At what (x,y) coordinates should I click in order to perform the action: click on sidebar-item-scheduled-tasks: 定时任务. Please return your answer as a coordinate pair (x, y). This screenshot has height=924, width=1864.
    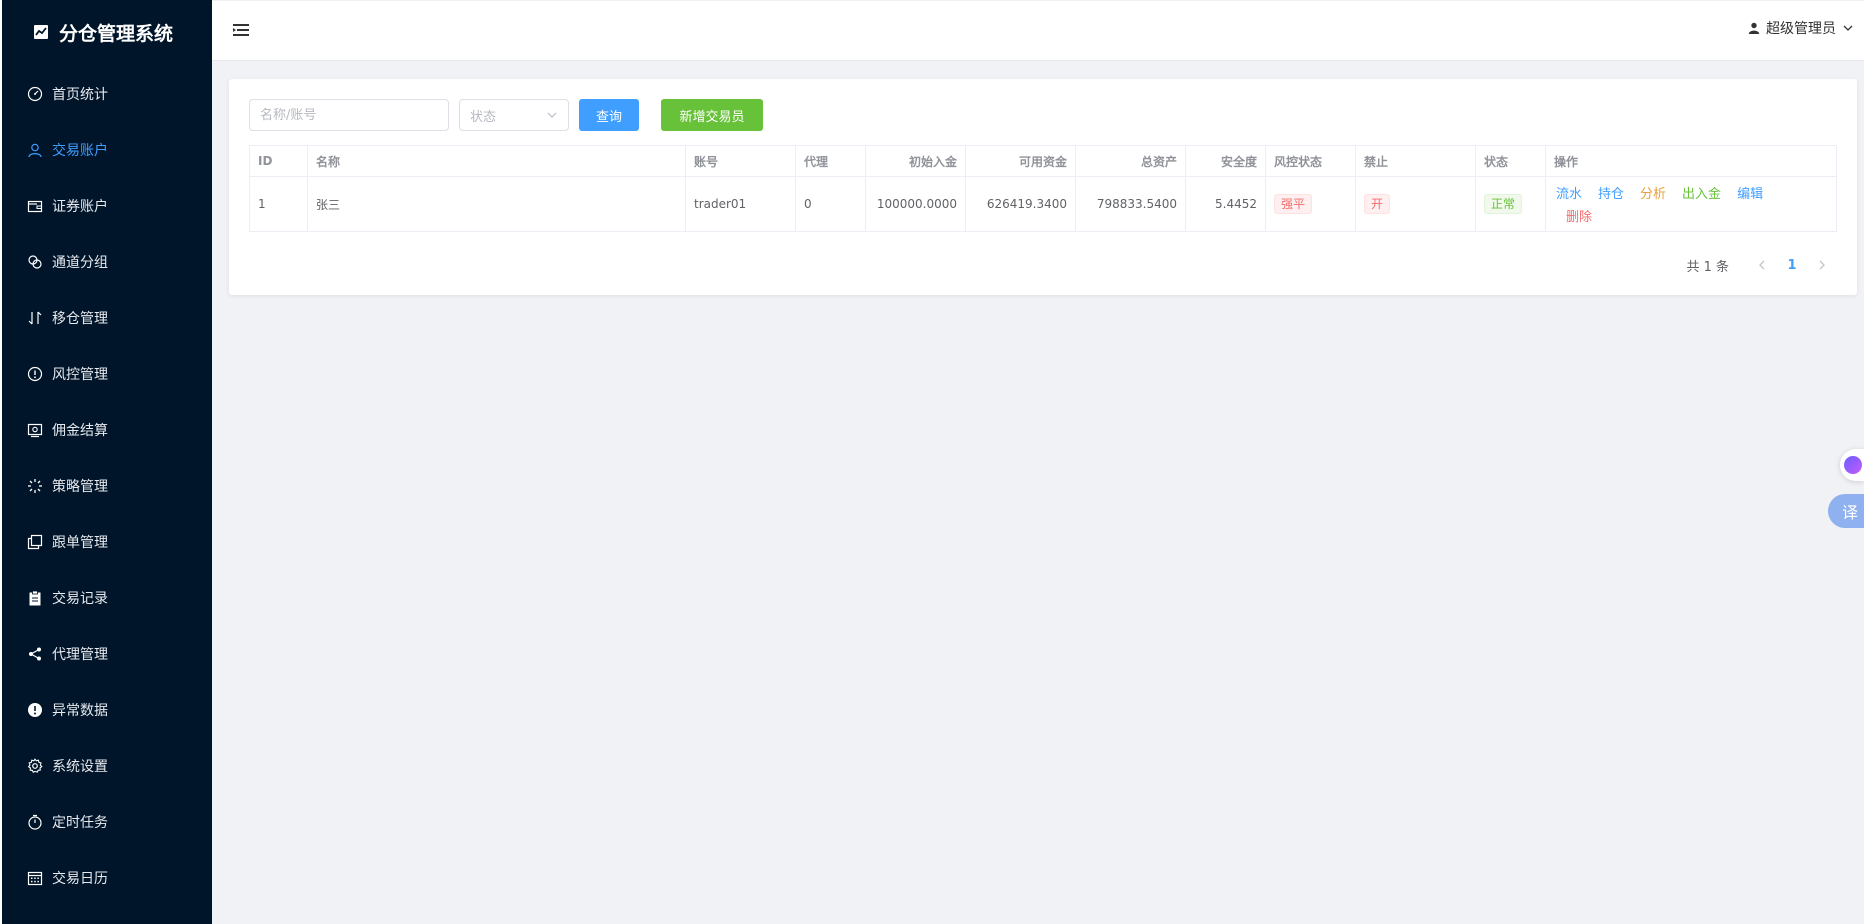
    Looking at the image, I should click on (107, 822).